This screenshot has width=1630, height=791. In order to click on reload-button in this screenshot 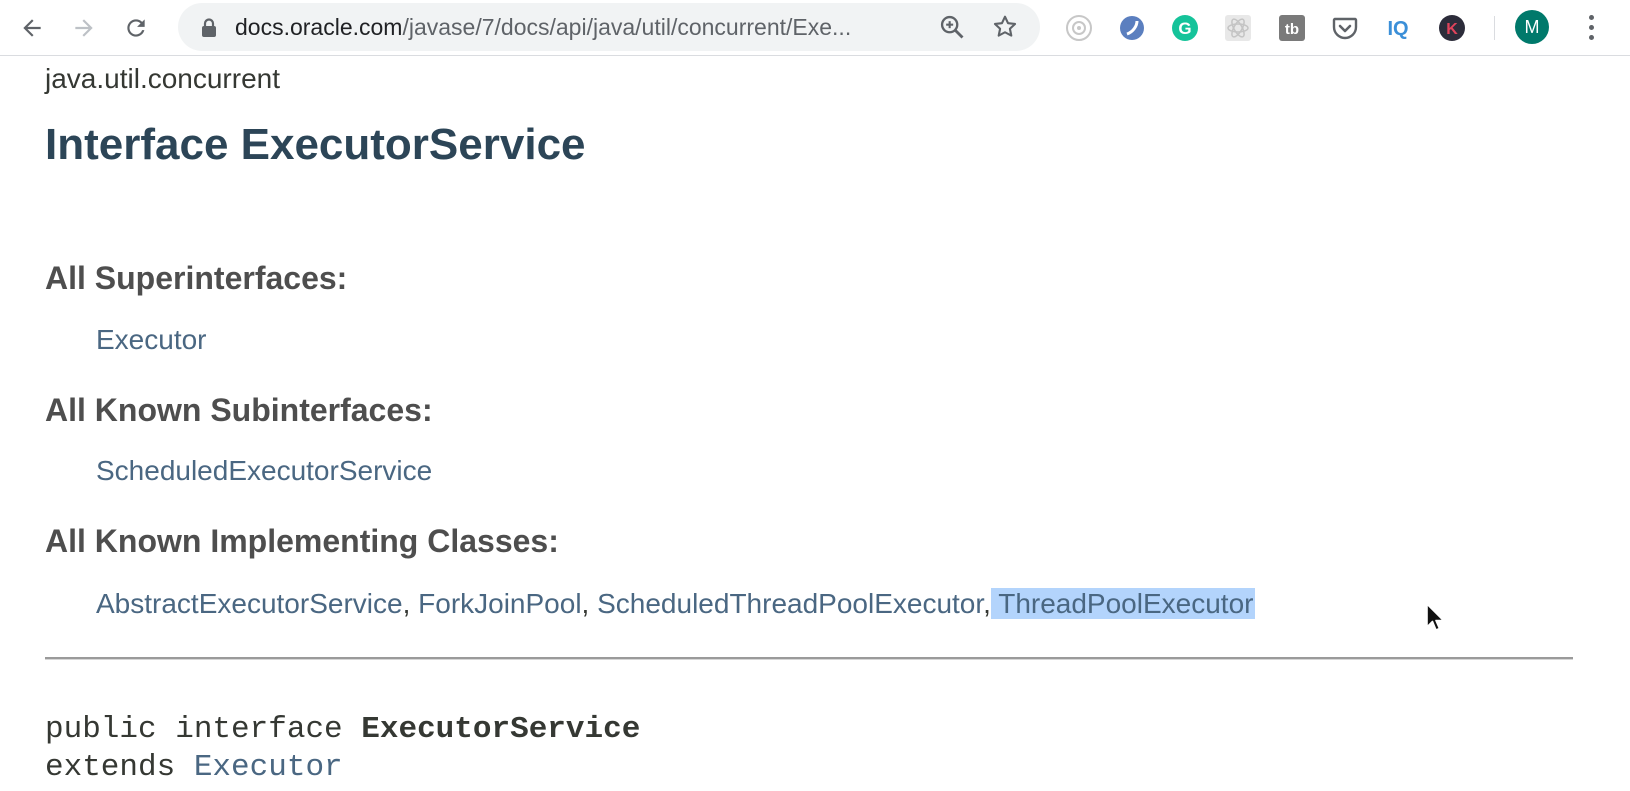, I will do `click(136, 28)`.